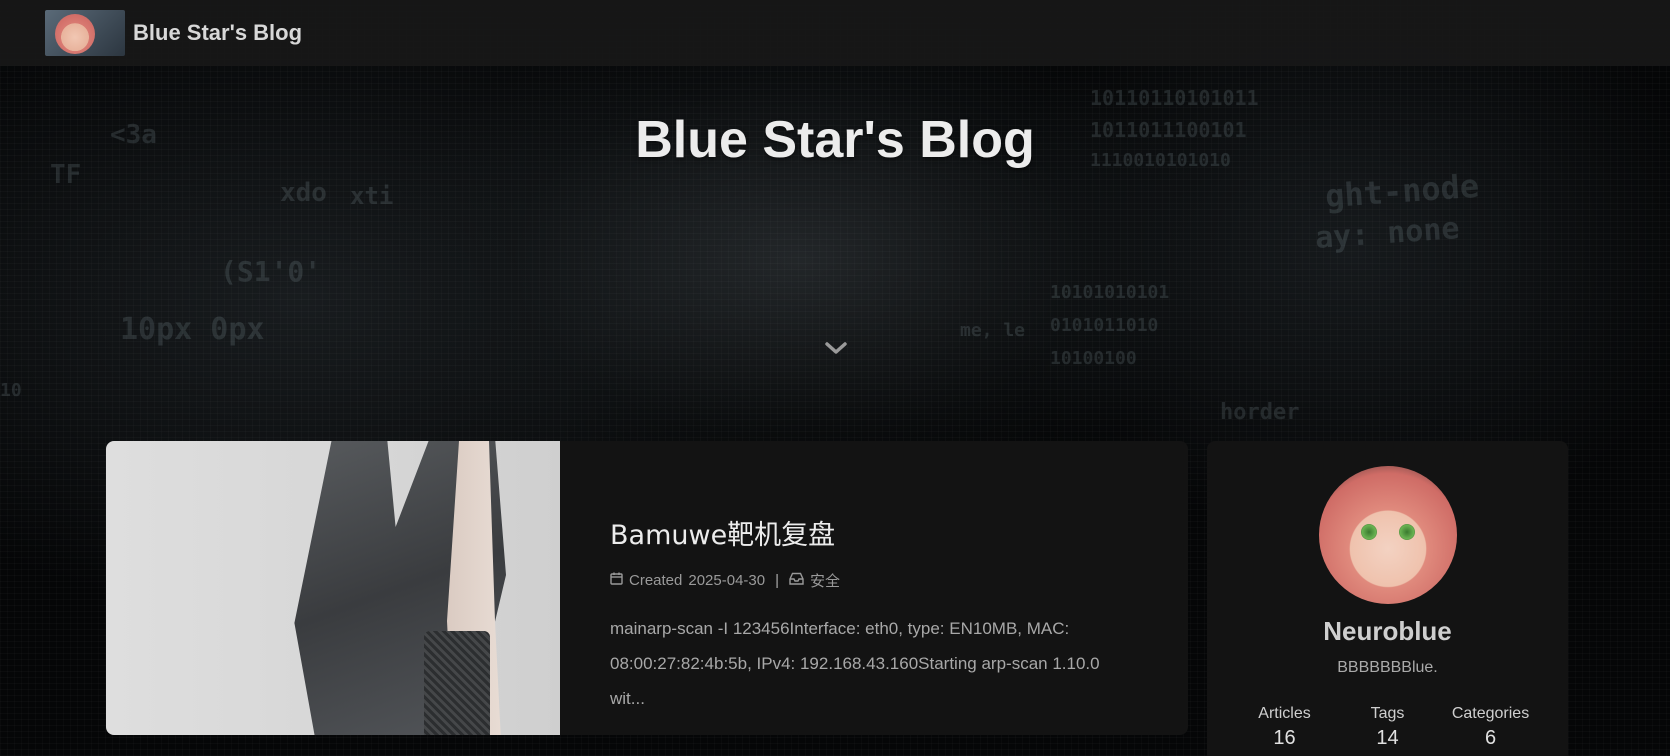  Describe the element at coordinates (616, 580) in the screenshot. I see `calendar-icon` at that location.